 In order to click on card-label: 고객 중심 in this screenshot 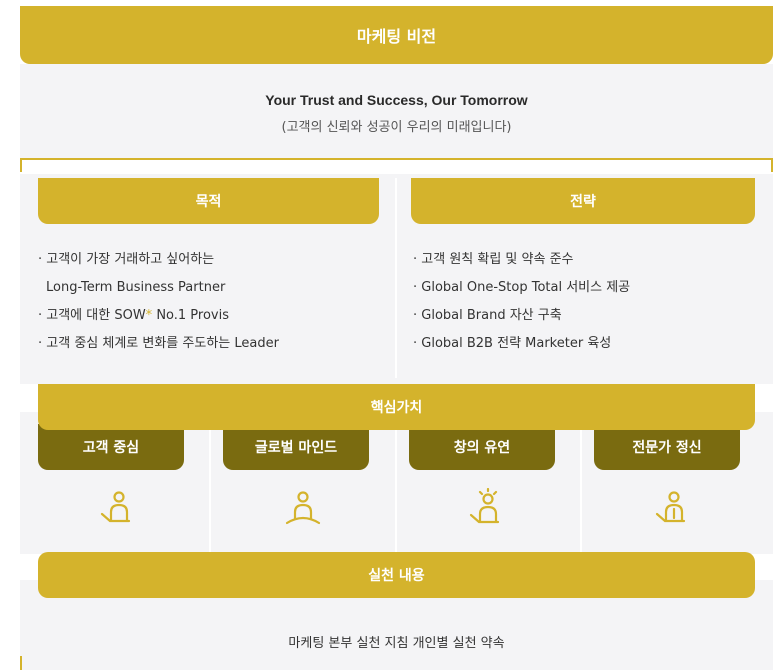, I will do `click(111, 448)`.